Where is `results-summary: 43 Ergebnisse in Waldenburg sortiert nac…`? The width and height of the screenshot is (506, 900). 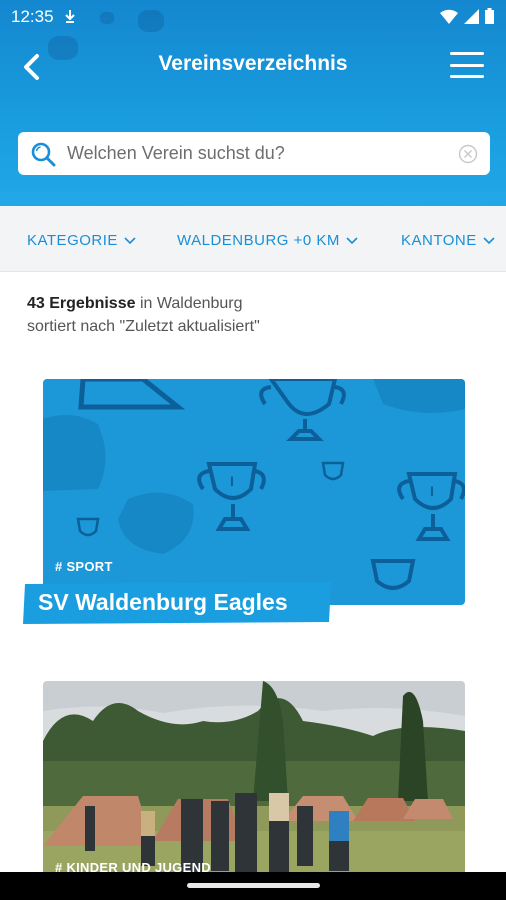
results-summary: 43 Ergebnisse in Waldenburg sortiert nac… is located at coordinates (143, 315).